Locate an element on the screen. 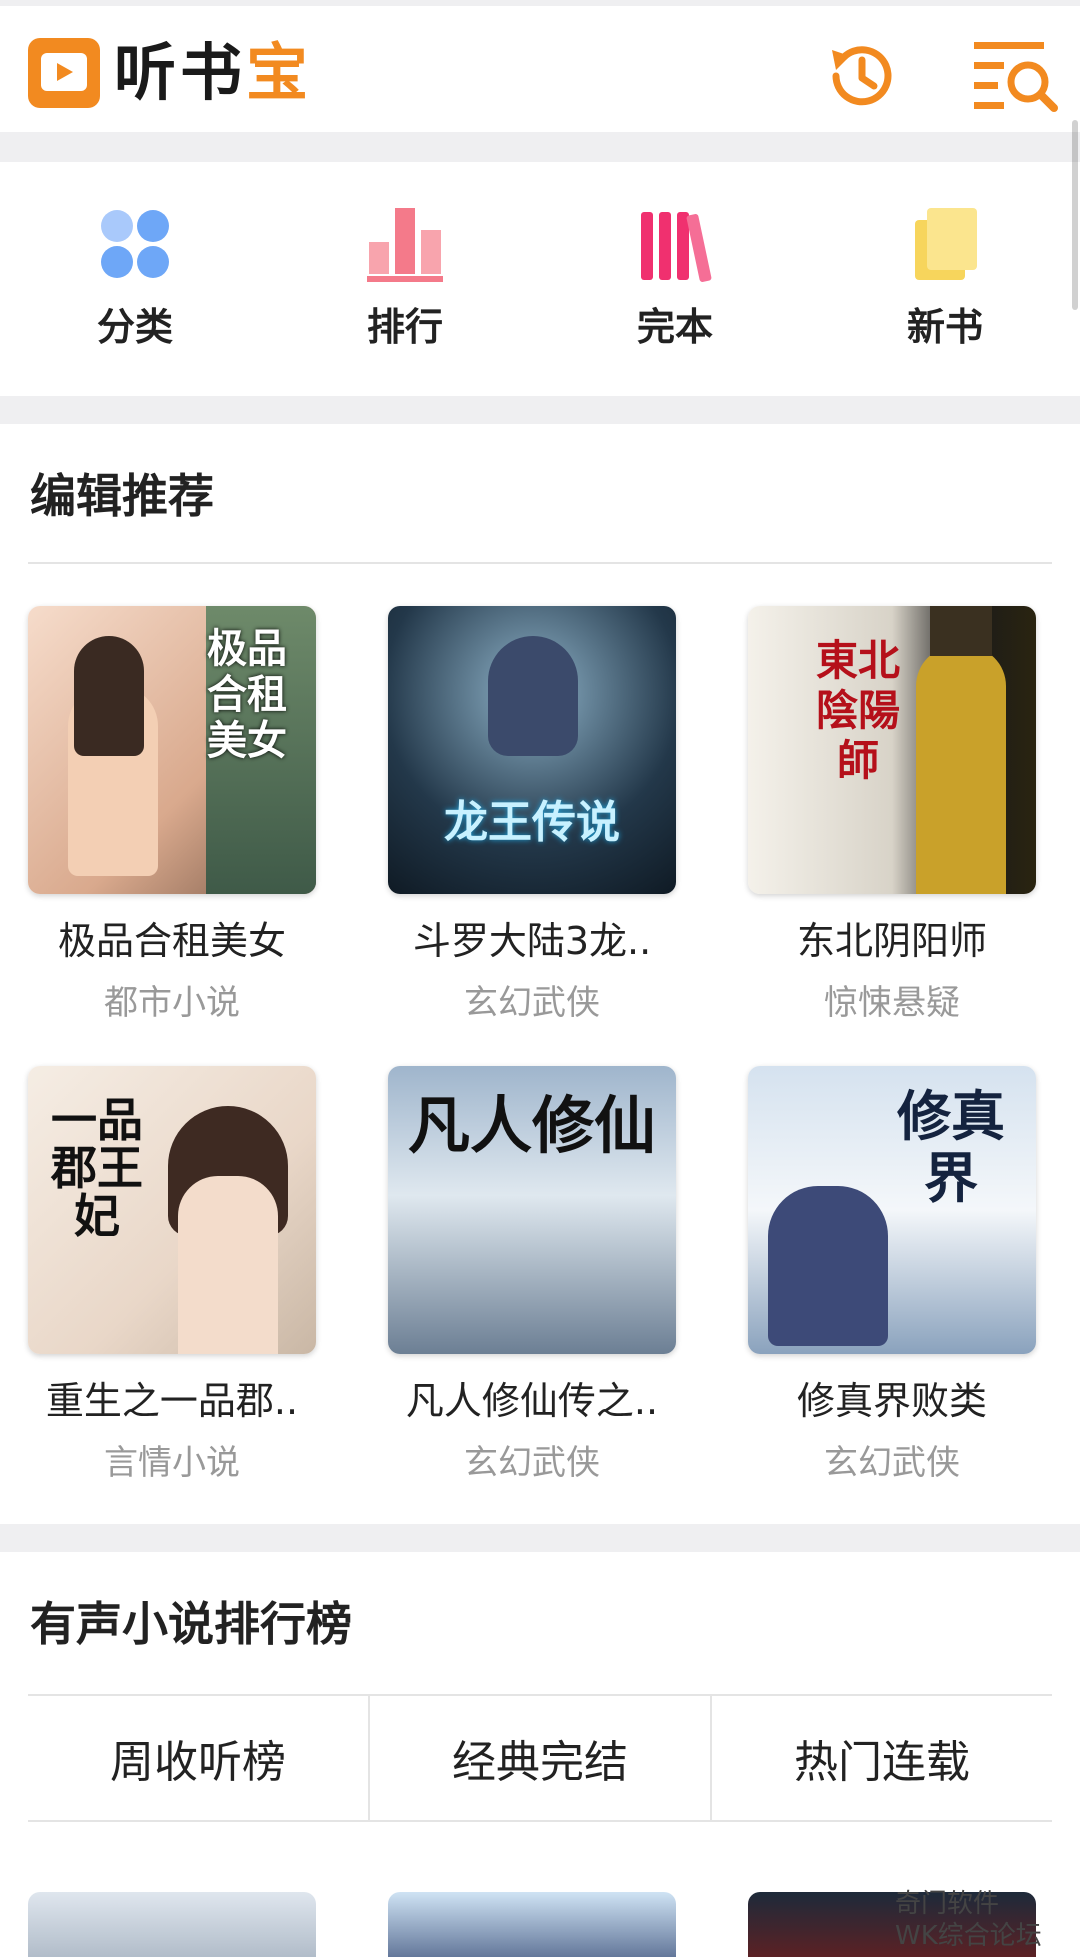 Image resolution: width=1080 pixels, height=1957 pixels. book-title: 重生之一品郡.. is located at coordinates (172, 1401).